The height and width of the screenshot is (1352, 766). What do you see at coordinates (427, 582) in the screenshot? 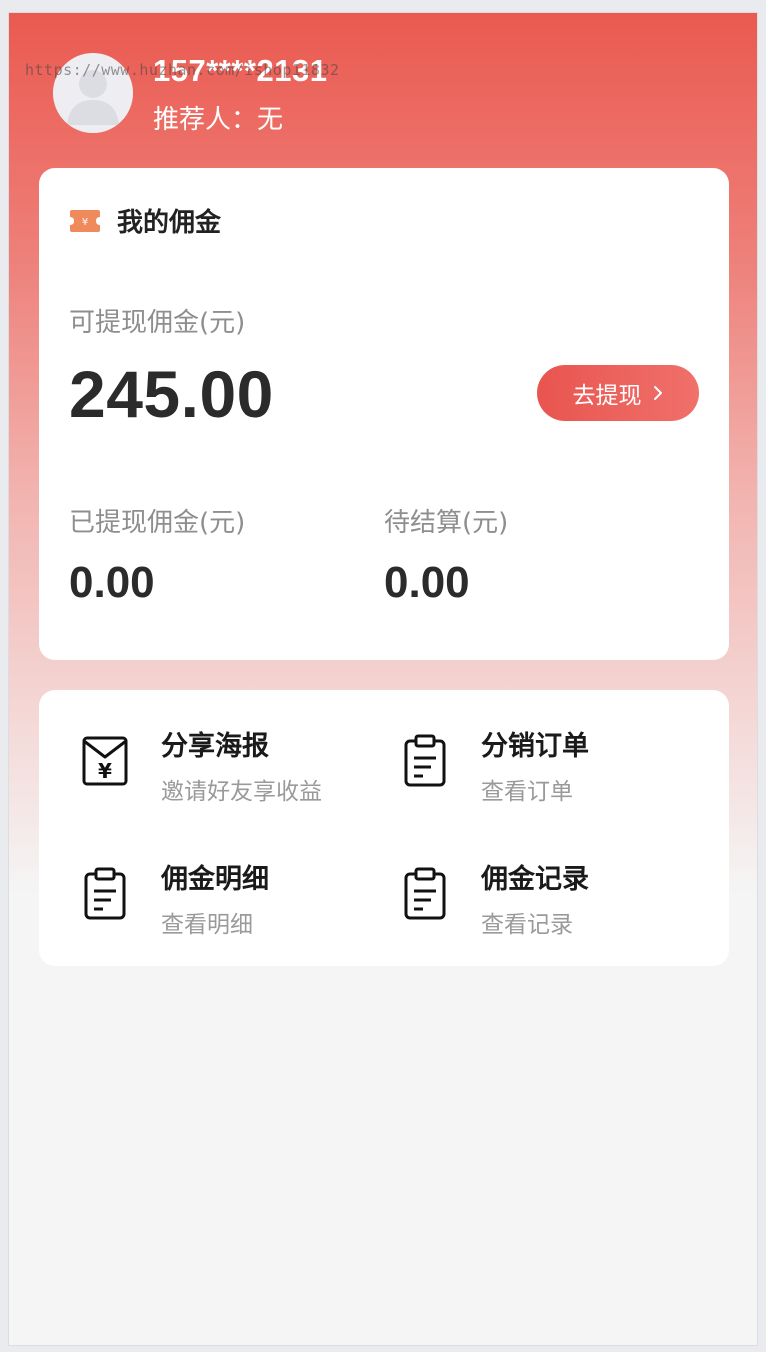
I see `pending-amount: 0.00` at bounding box center [427, 582].